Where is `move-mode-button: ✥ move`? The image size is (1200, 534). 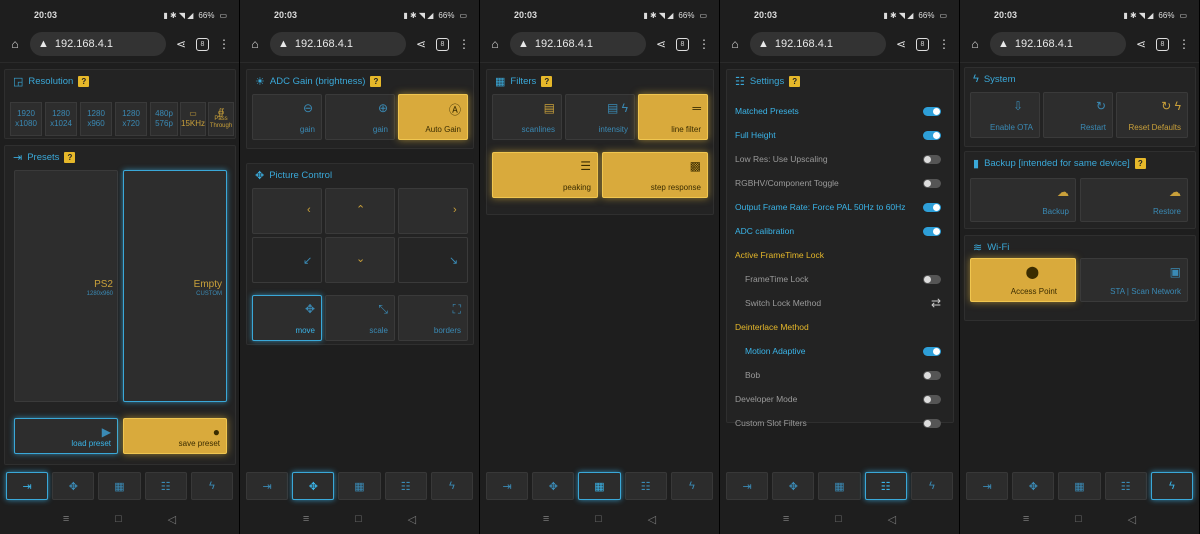
move-mode-button: ✥ move is located at coordinates (287, 318).